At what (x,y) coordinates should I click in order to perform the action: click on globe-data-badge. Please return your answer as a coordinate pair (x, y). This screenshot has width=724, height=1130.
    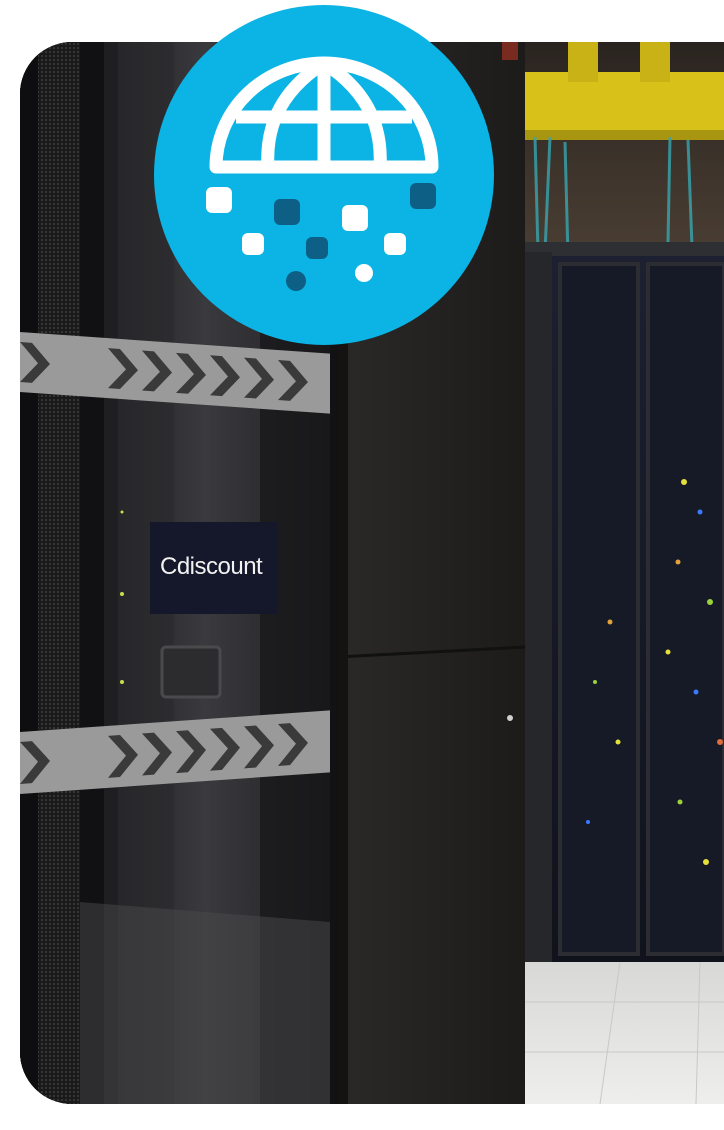
    Looking at the image, I should click on (324, 175).